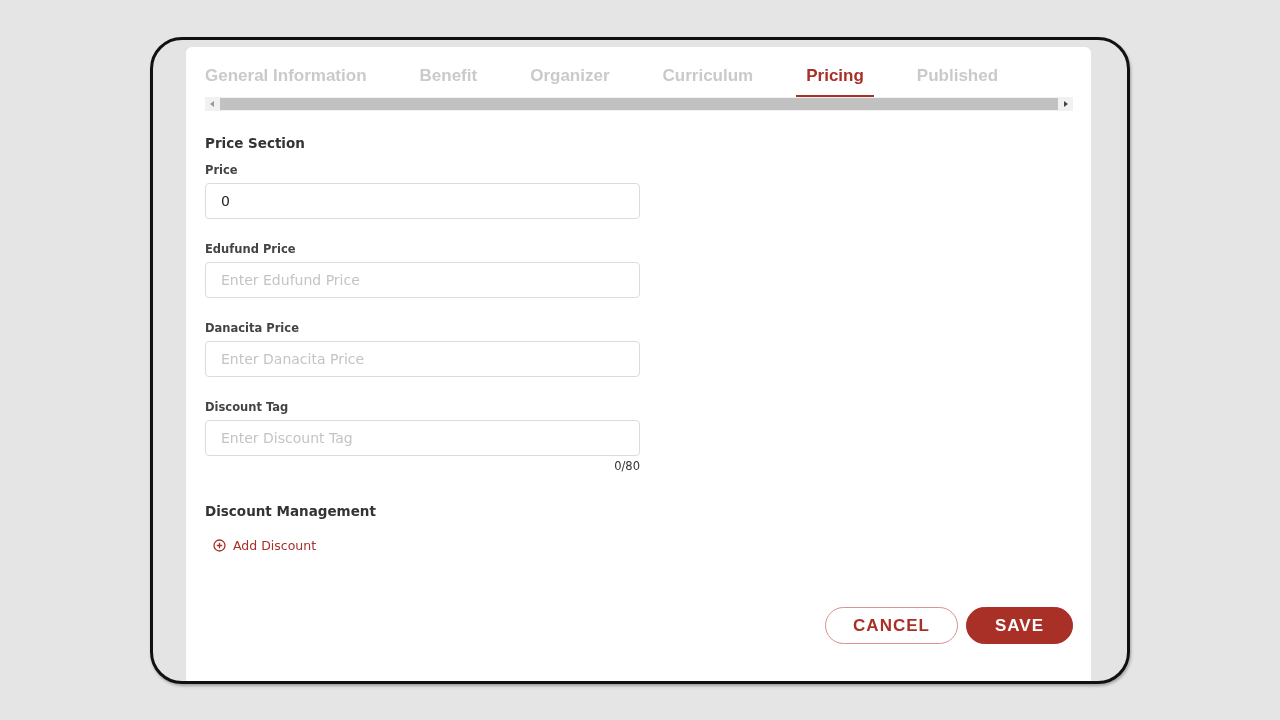  I want to click on field-label: Edufund Price, so click(251, 249).